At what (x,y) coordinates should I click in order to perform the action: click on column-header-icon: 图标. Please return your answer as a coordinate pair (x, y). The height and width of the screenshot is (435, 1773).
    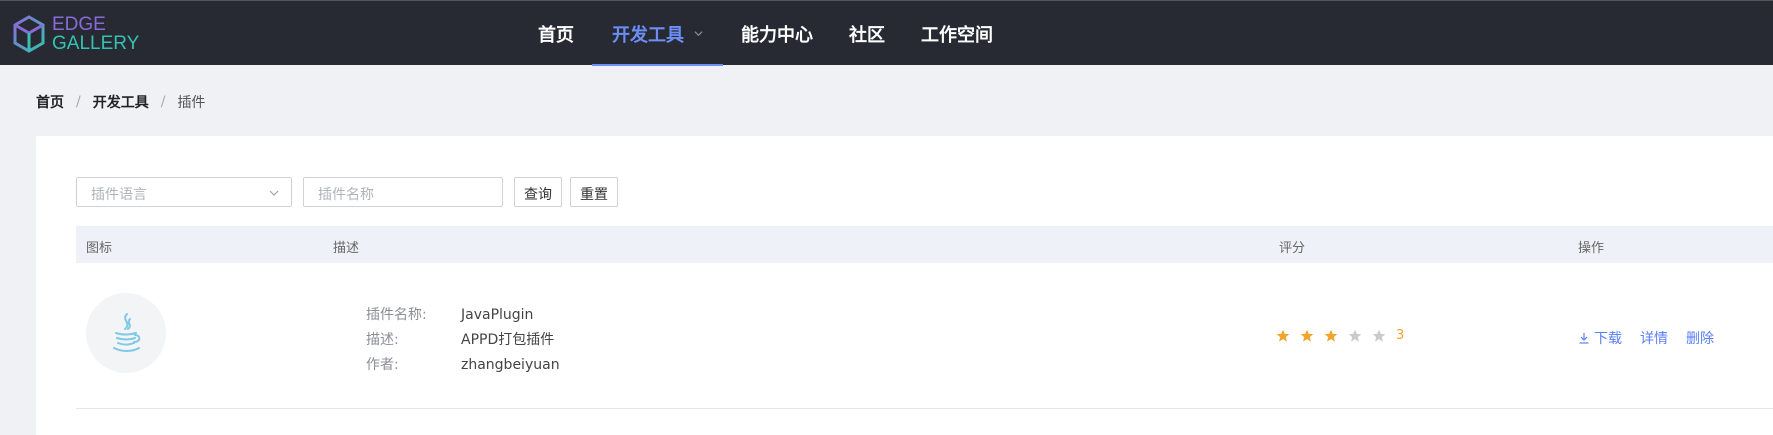
    Looking at the image, I should click on (99, 248).